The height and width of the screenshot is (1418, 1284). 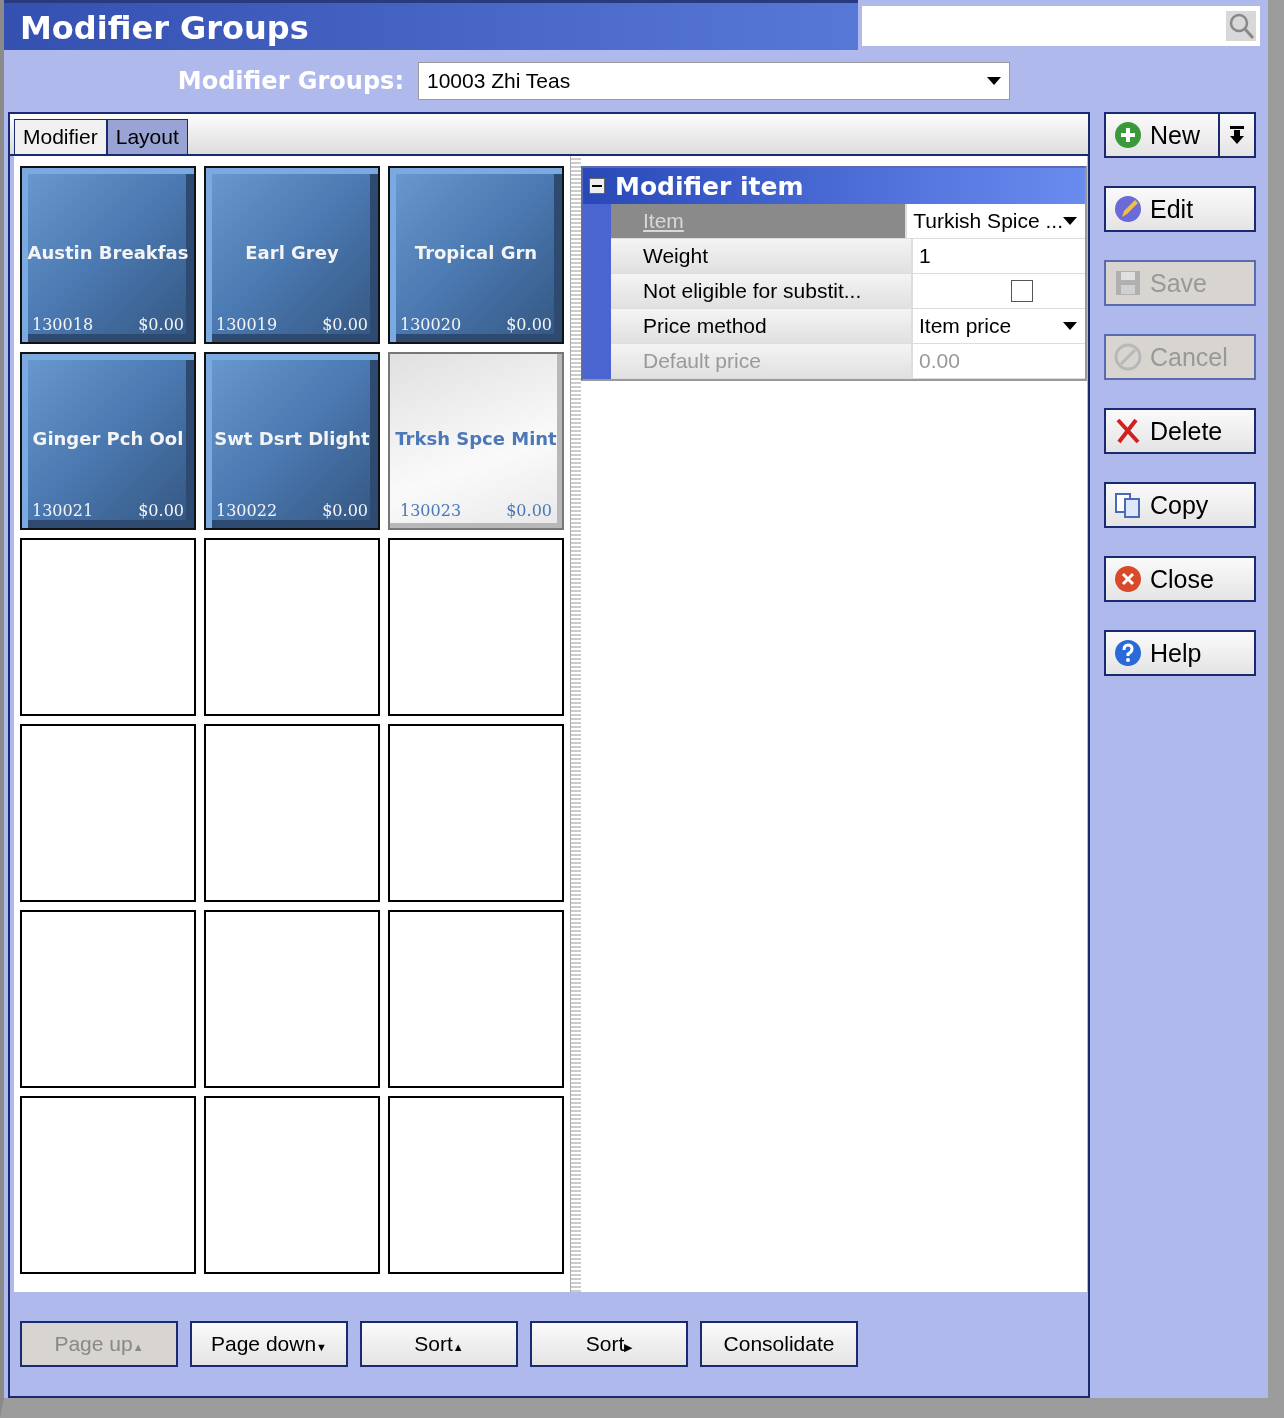 What do you see at coordinates (1180, 653) in the screenshot?
I see `action-button: Help` at bounding box center [1180, 653].